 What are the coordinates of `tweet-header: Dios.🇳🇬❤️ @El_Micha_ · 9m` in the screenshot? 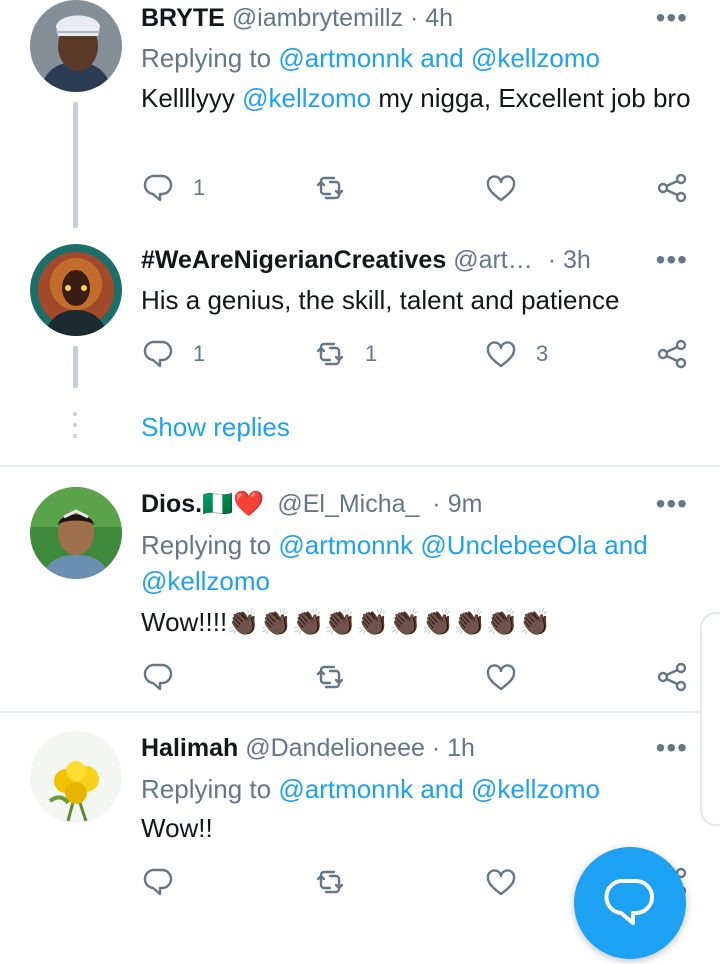 It's located at (311, 504).